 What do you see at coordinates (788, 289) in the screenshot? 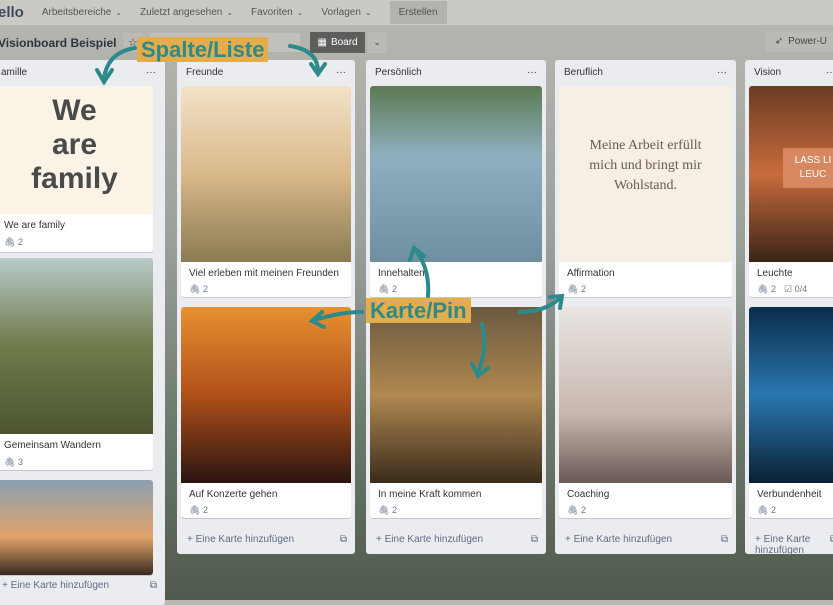
I see `checkbox-icon: ☑` at bounding box center [788, 289].